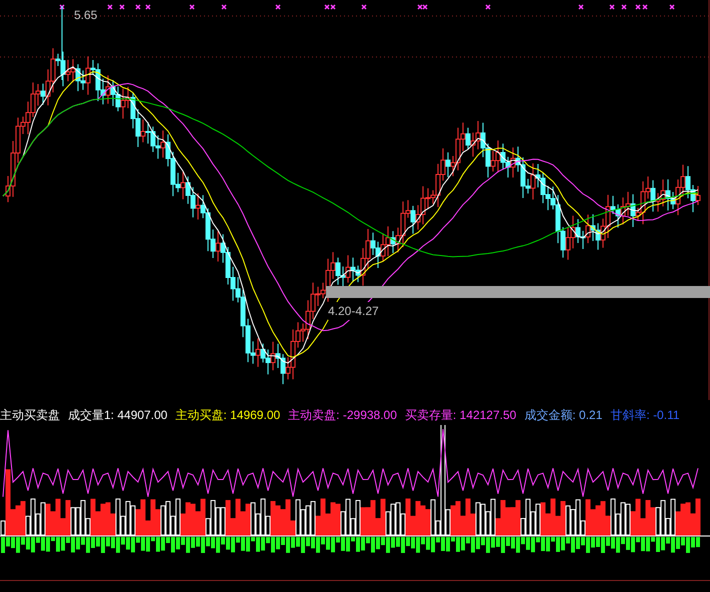 The image size is (710, 592). What do you see at coordinates (353, 311) in the screenshot?
I see `date-range-label: 4.20-4.27` at bounding box center [353, 311].